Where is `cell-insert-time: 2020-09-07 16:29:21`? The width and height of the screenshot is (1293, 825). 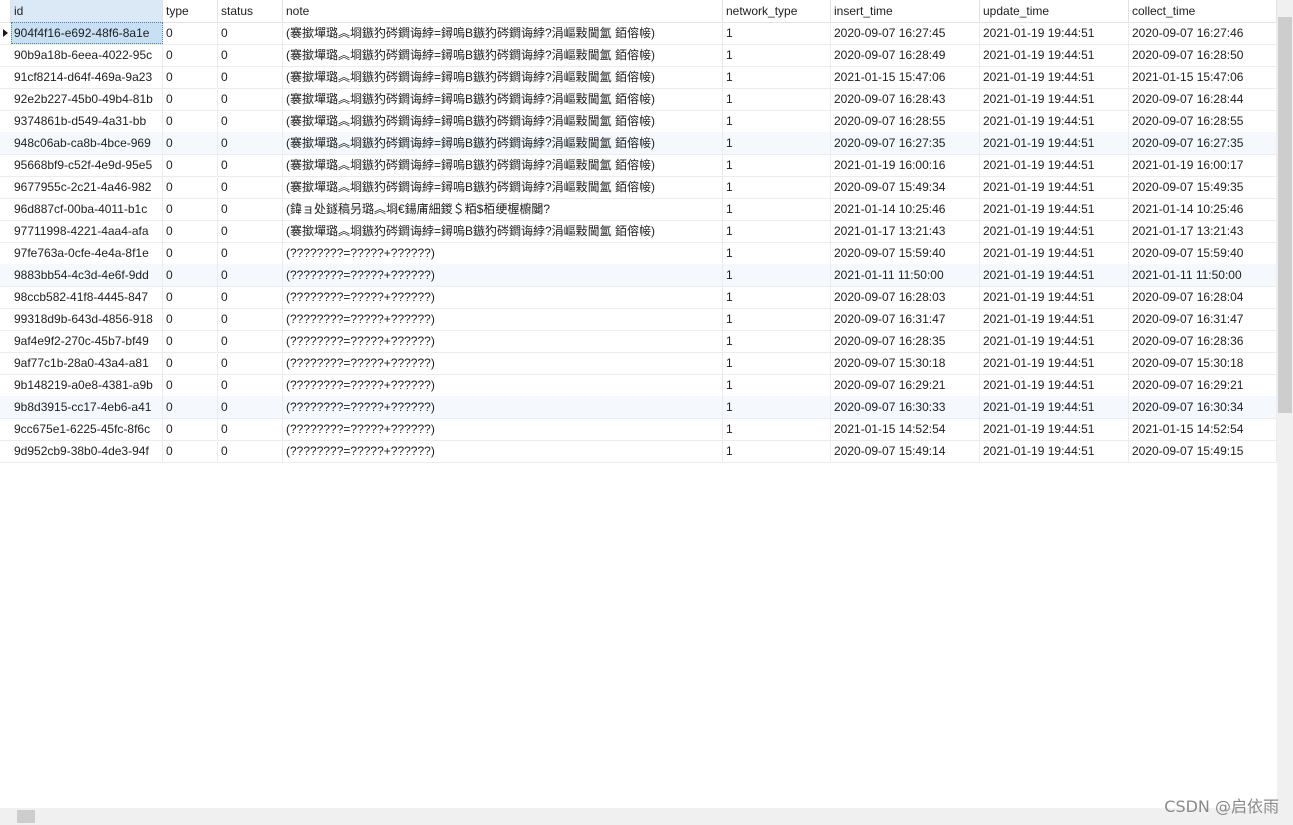
cell-insert-time: 2020-09-07 16:29:21 is located at coordinates (905, 385).